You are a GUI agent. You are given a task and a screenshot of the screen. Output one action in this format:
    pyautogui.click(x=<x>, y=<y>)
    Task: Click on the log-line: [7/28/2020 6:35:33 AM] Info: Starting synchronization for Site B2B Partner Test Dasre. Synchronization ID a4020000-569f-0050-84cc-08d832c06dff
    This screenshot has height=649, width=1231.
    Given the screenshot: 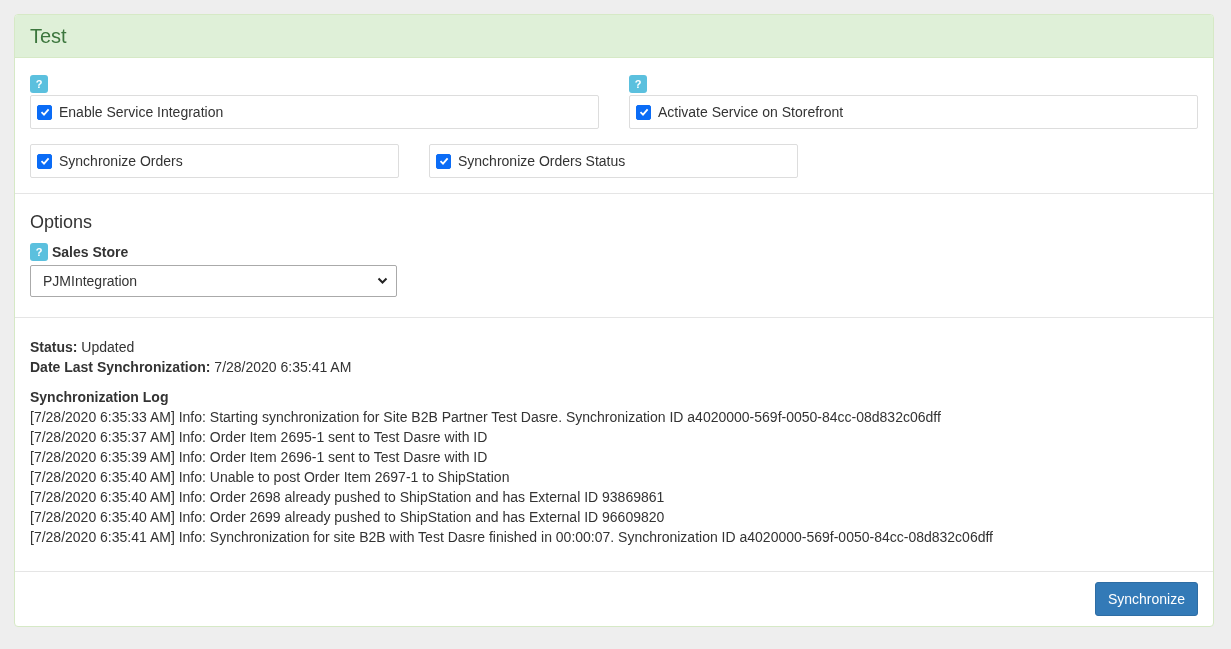 What is the action you would take?
    pyautogui.click(x=486, y=417)
    